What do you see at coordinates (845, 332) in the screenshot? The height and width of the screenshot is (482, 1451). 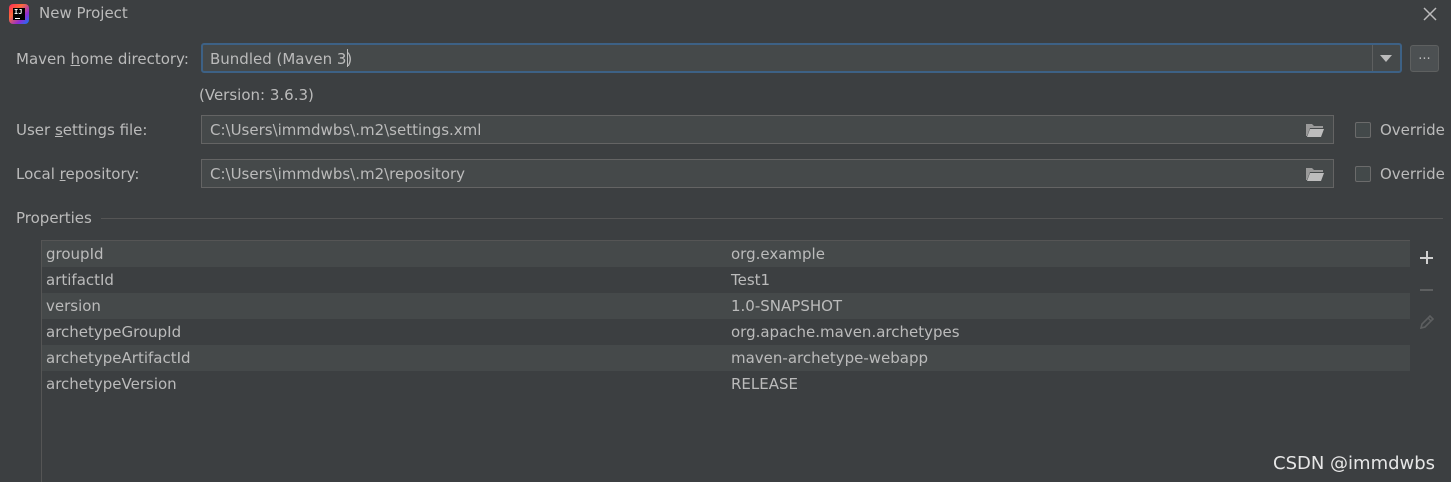 I see `property-value: org.apache.maven.archetypes` at bounding box center [845, 332].